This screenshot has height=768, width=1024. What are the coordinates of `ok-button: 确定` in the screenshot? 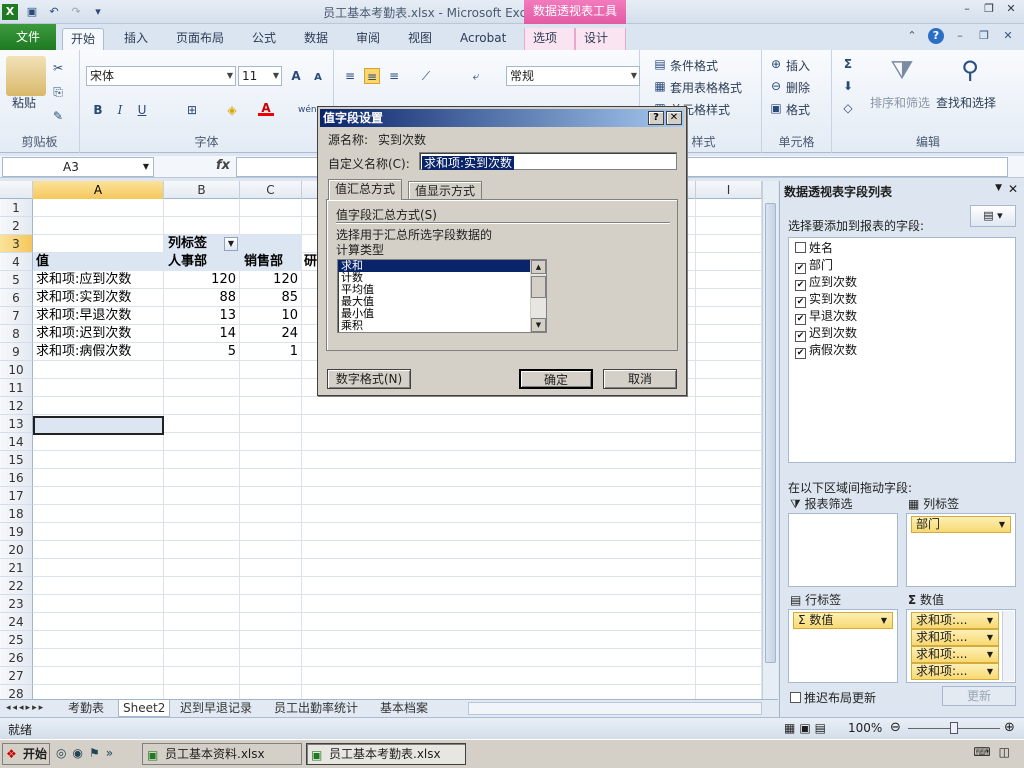 It's located at (556, 379).